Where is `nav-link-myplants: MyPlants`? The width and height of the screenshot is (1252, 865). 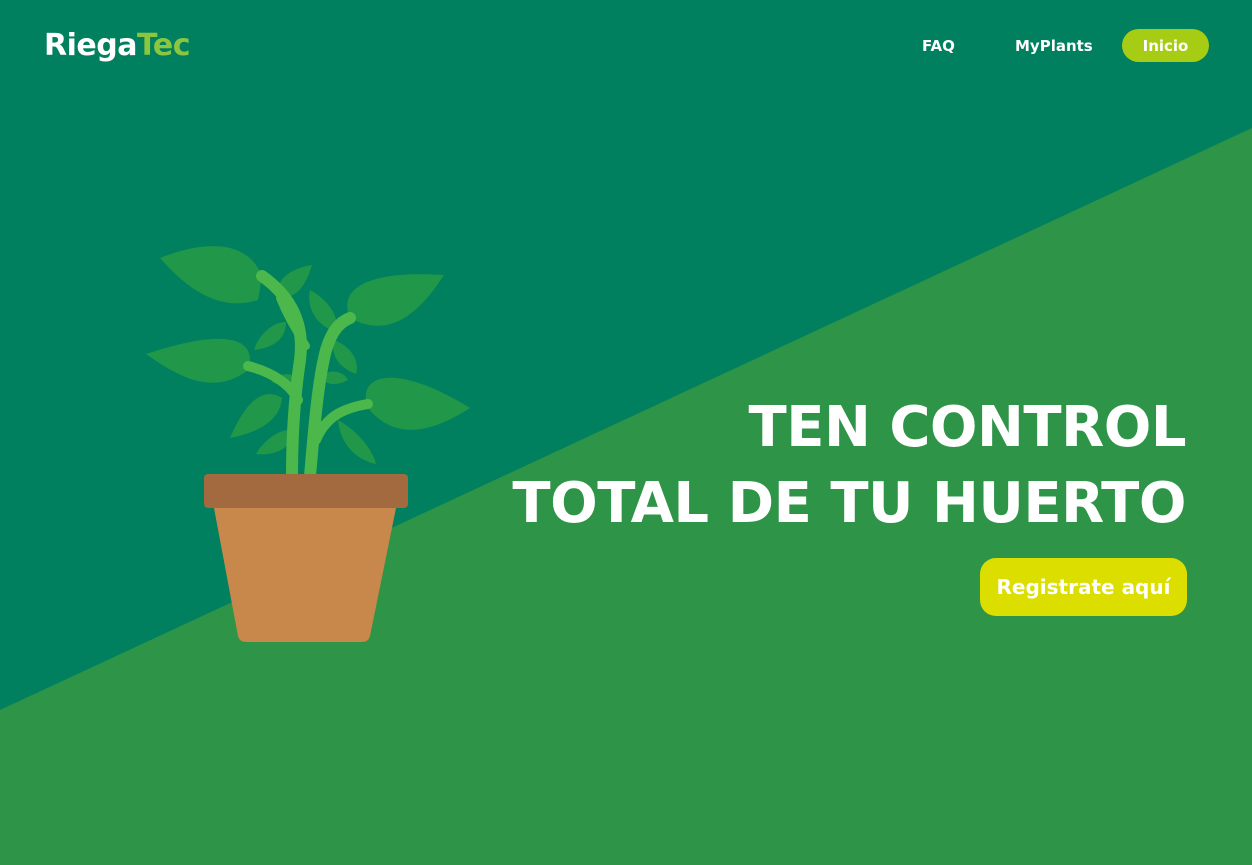
nav-link-myplants: MyPlants is located at coordinates (1054, 46).